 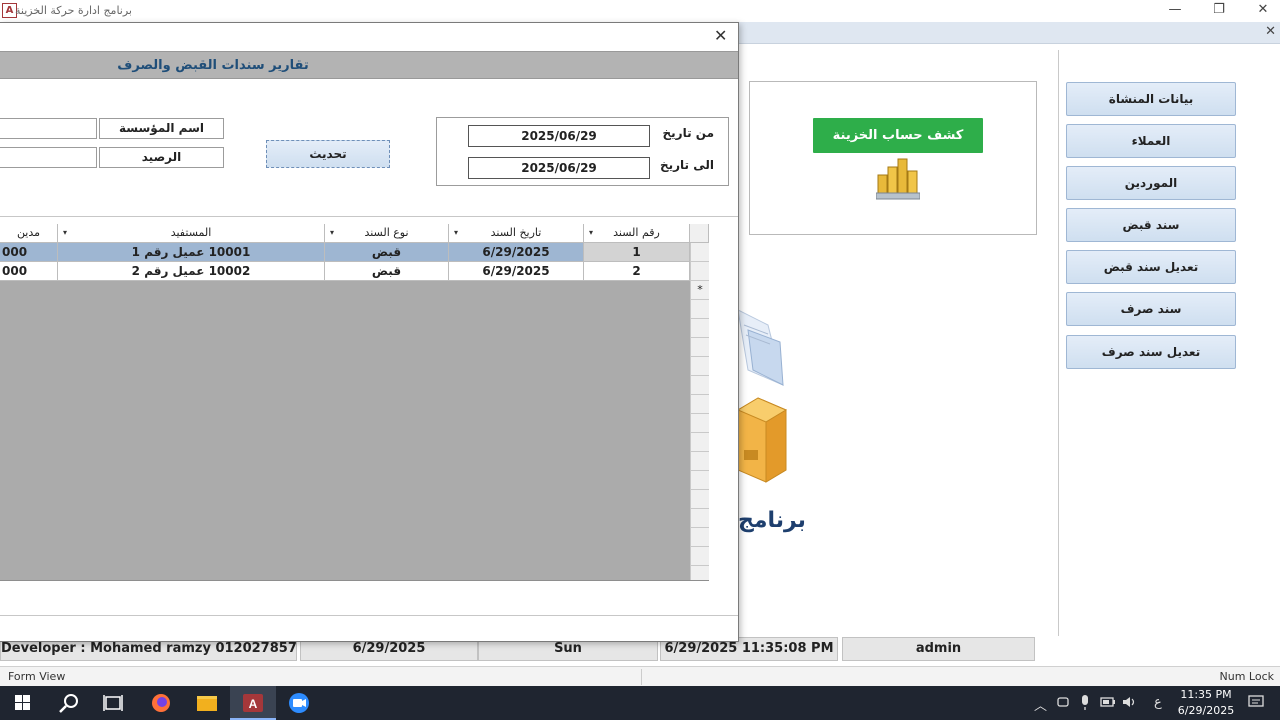 I want to click on clock-date: 6/29/2025, so click(x=1206, y=710).